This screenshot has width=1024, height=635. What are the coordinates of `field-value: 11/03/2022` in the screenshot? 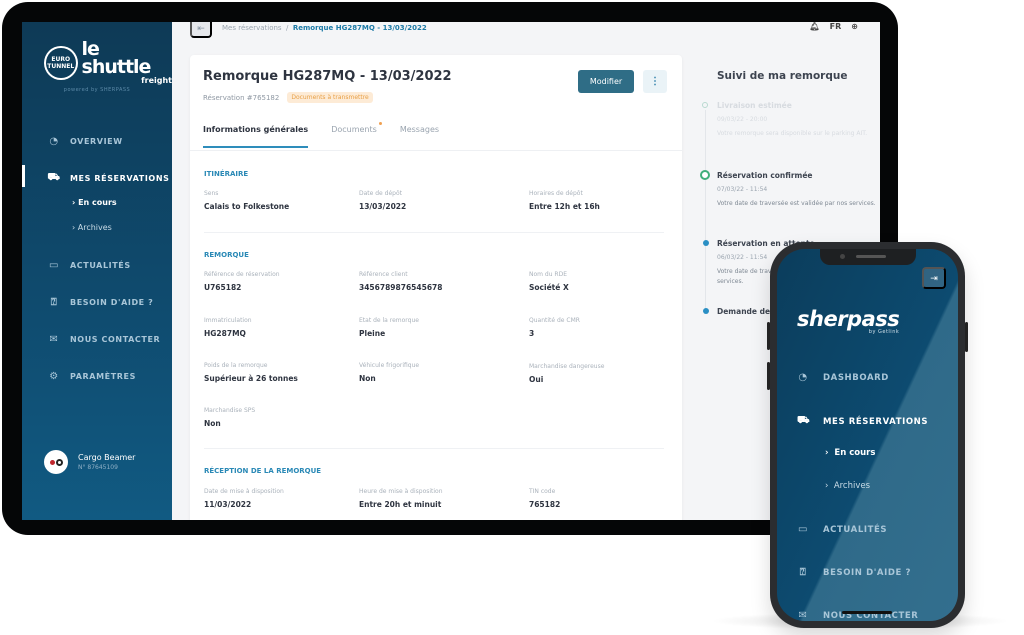 It's located at (228, 504).